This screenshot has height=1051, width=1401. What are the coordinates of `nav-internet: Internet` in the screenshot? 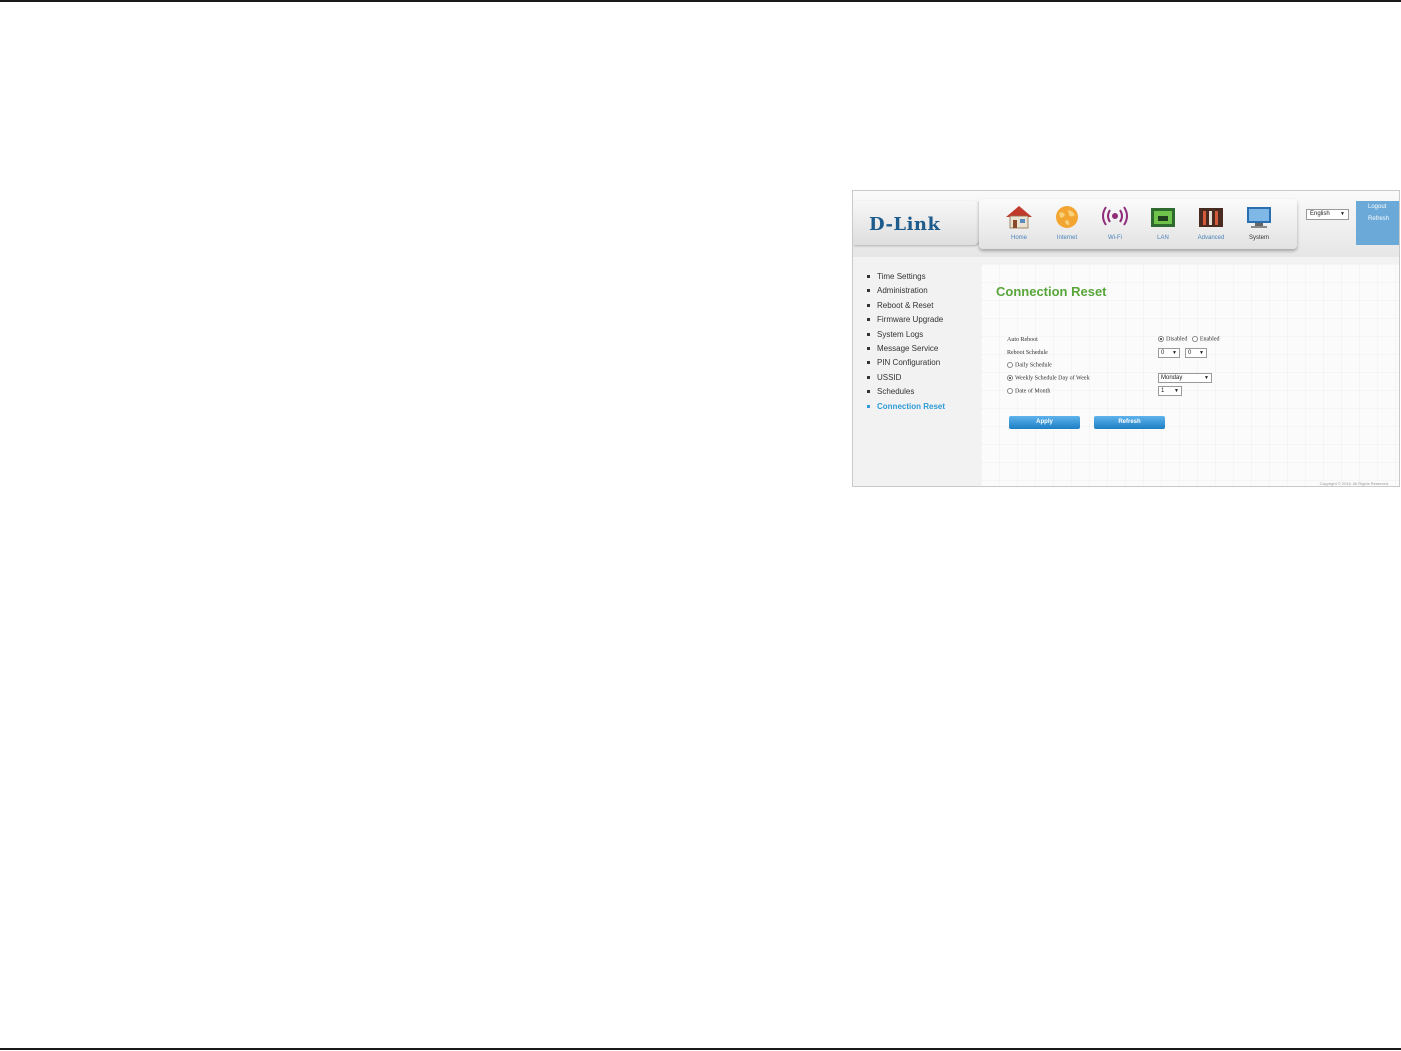 It's located at (1067, 225).